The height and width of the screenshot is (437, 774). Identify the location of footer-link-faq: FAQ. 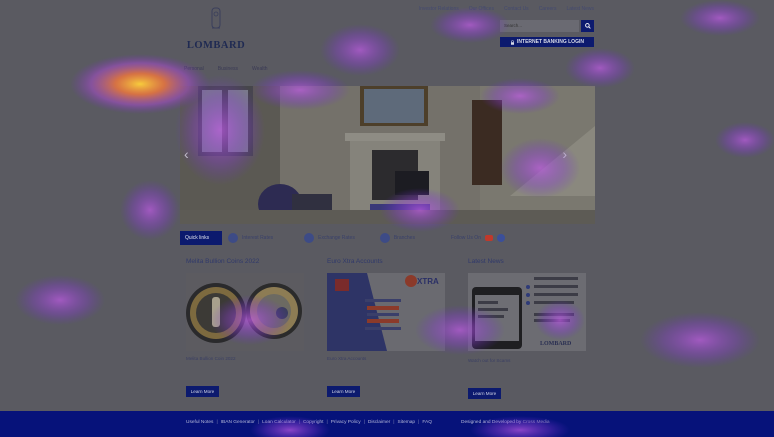
(427, 422).